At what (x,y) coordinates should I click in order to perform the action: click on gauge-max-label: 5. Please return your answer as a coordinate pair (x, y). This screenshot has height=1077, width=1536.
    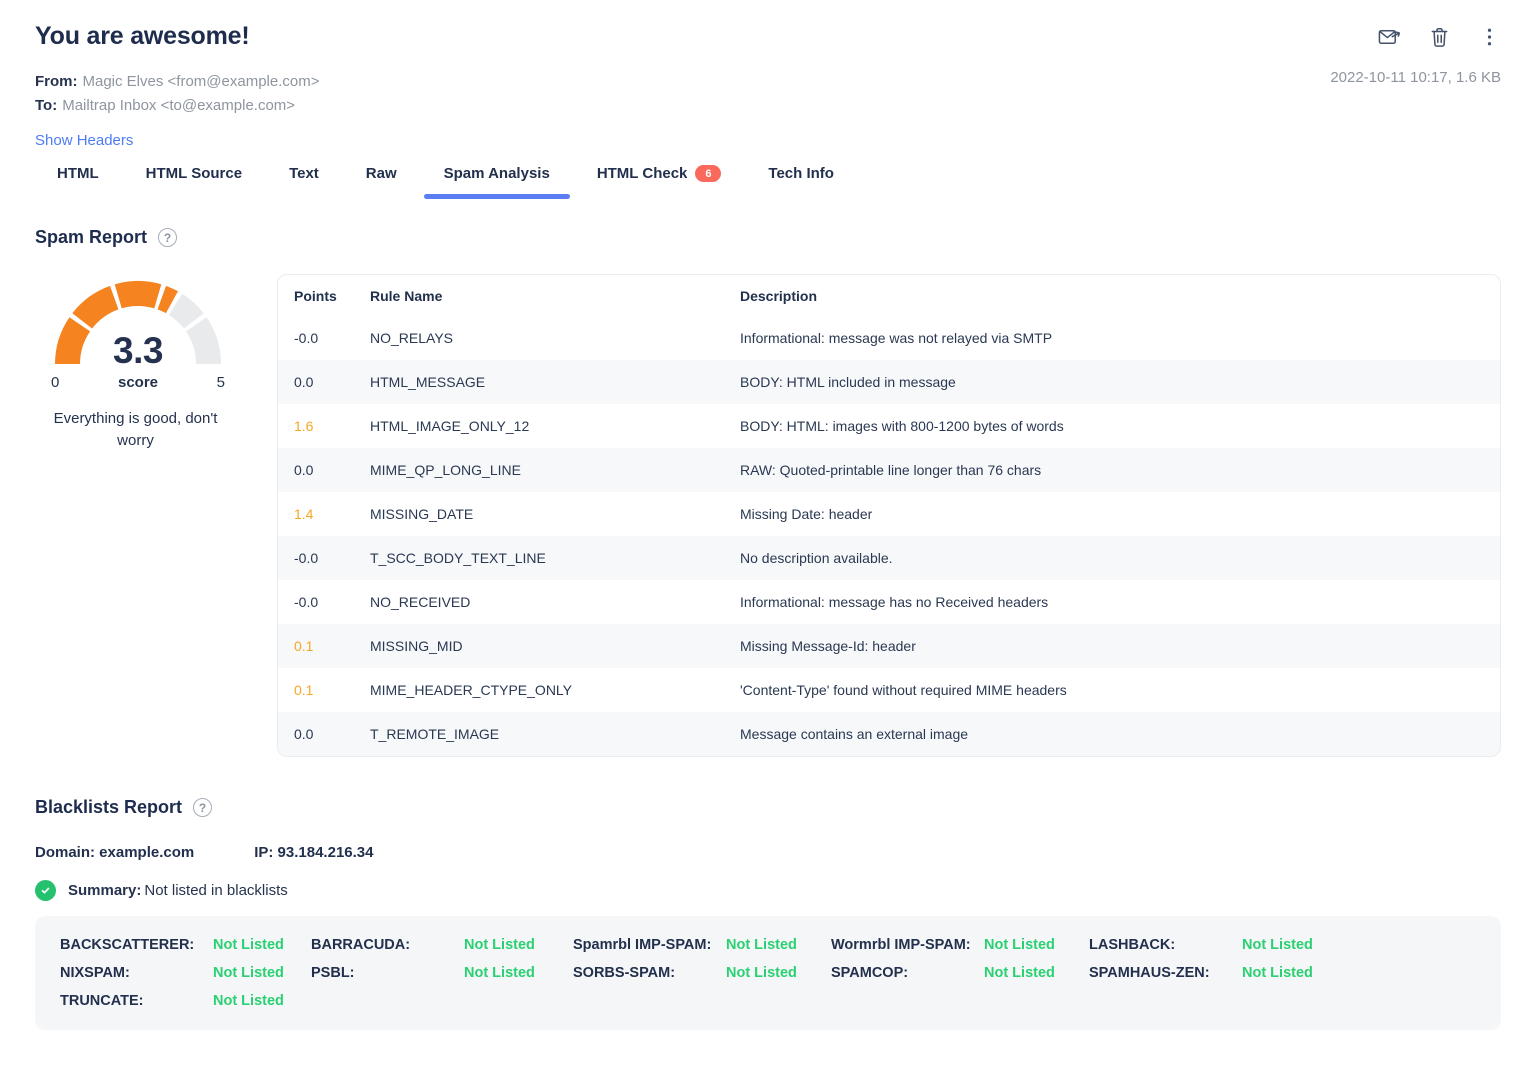
    Looking at the image, I should click on (220, 382).